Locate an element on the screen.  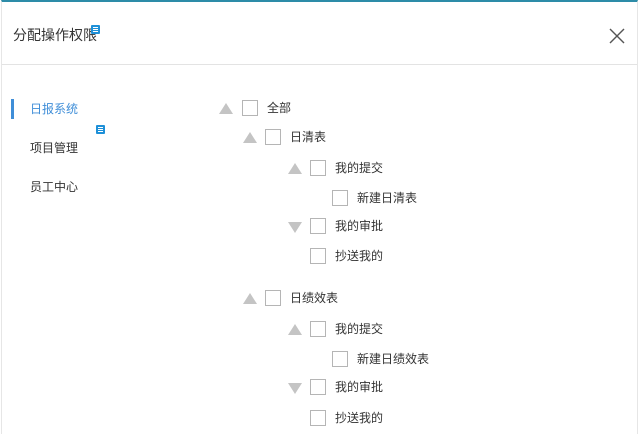
sidebar-item-label: 项目管理 is located at coordinates (54, 148).